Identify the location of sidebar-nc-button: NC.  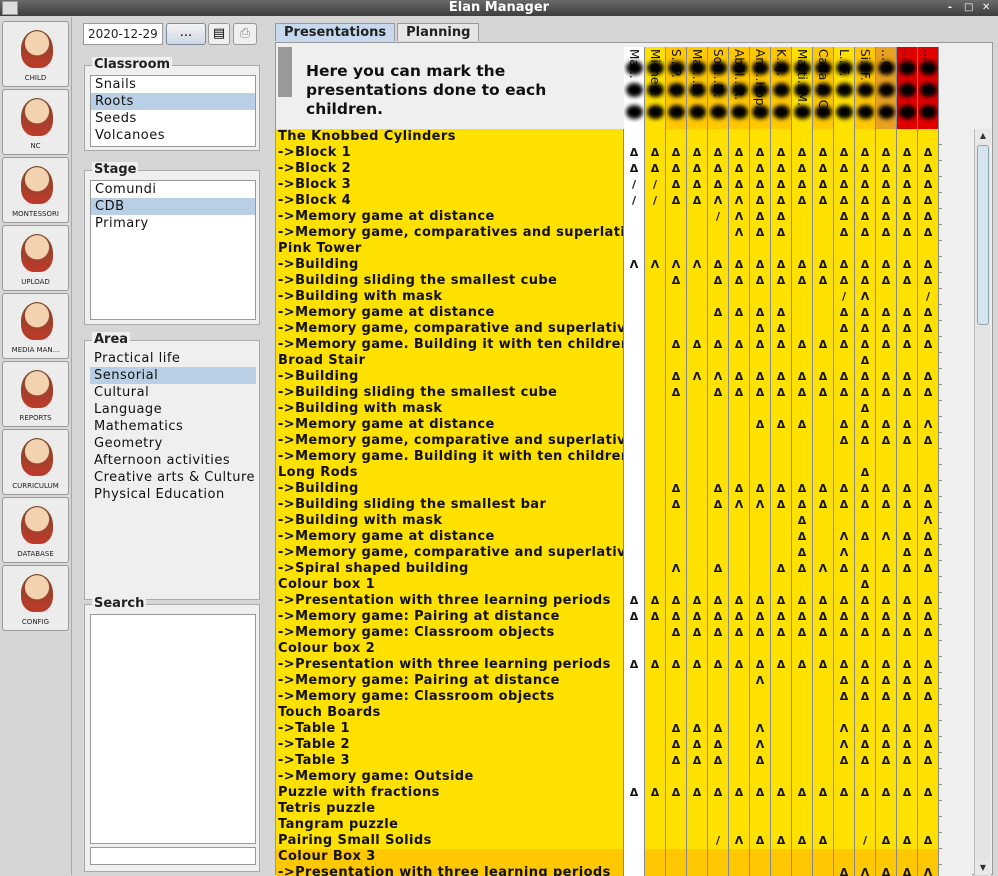
(35, 122).